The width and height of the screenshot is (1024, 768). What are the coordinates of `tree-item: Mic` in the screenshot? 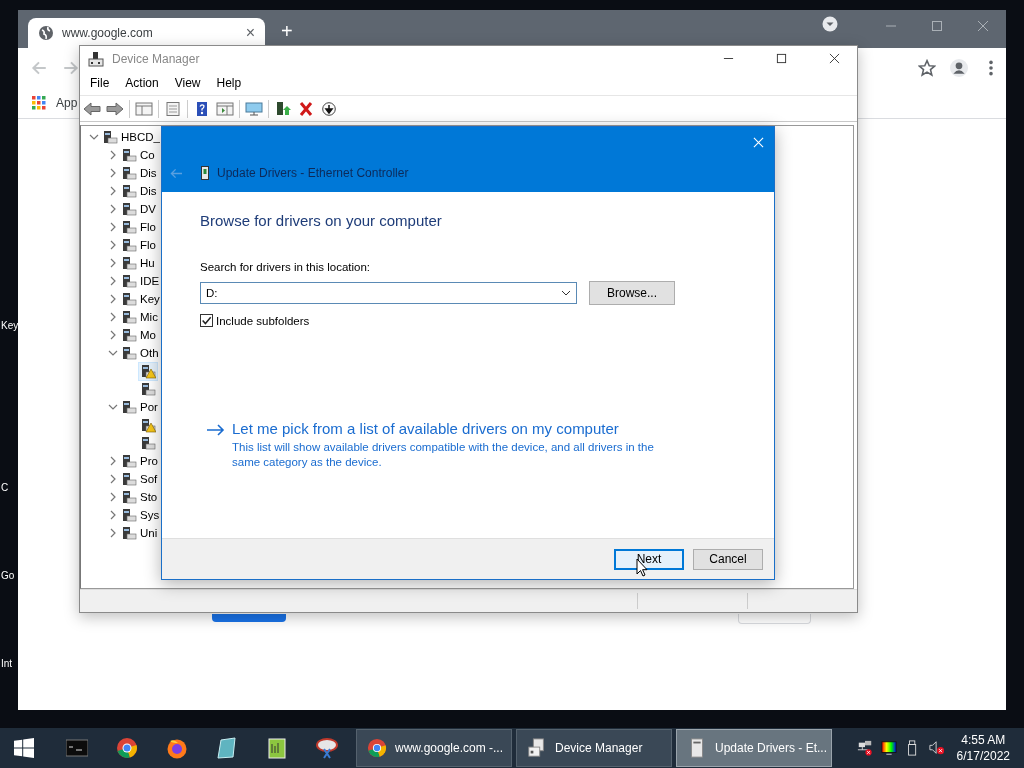 It's located at (139, 317).